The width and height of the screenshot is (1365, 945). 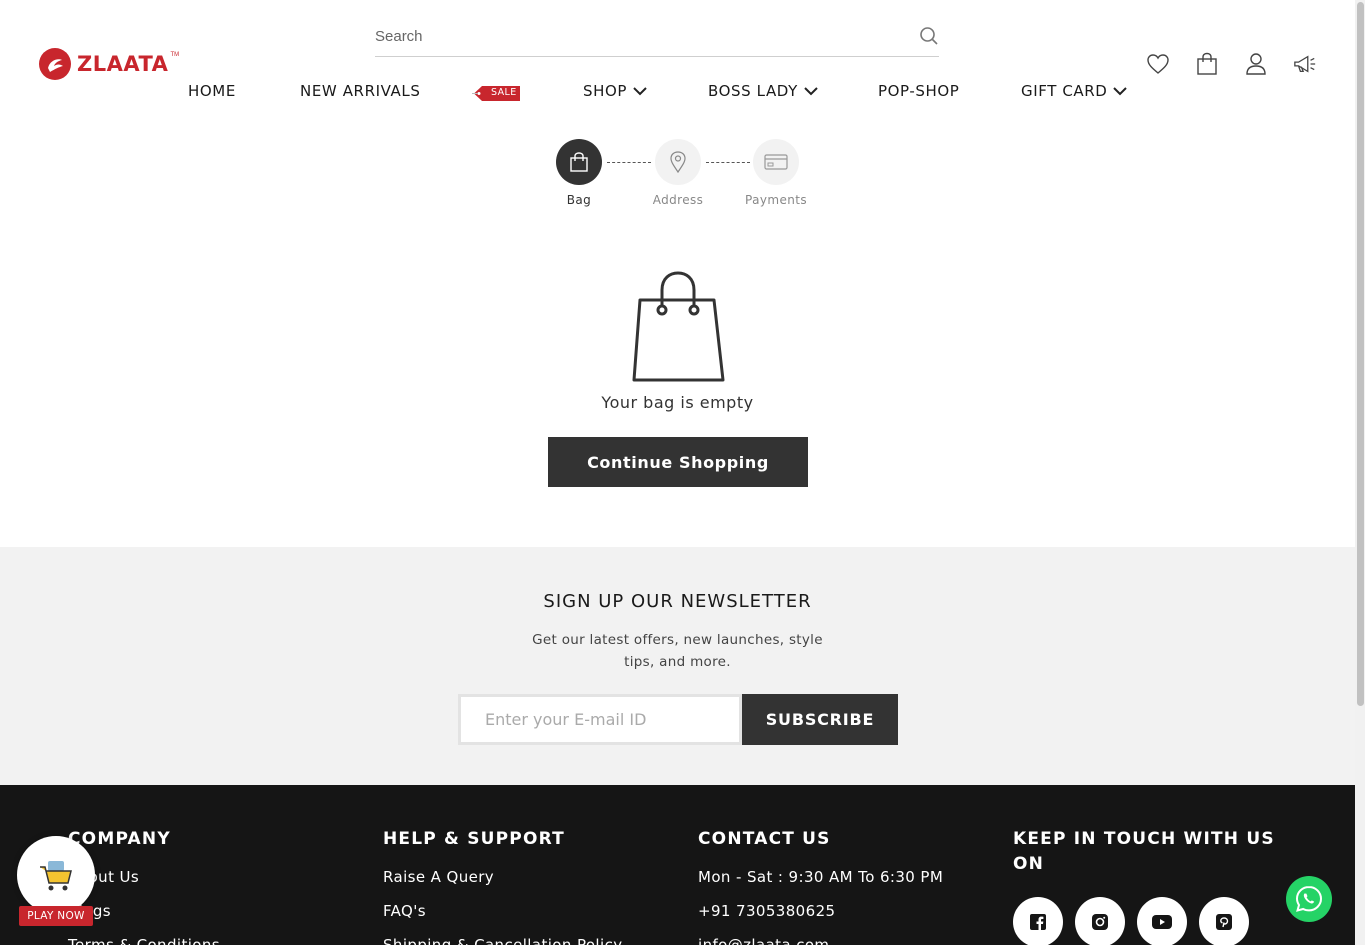 I want to click on location-pin-icon, so click(x=678, y=162).